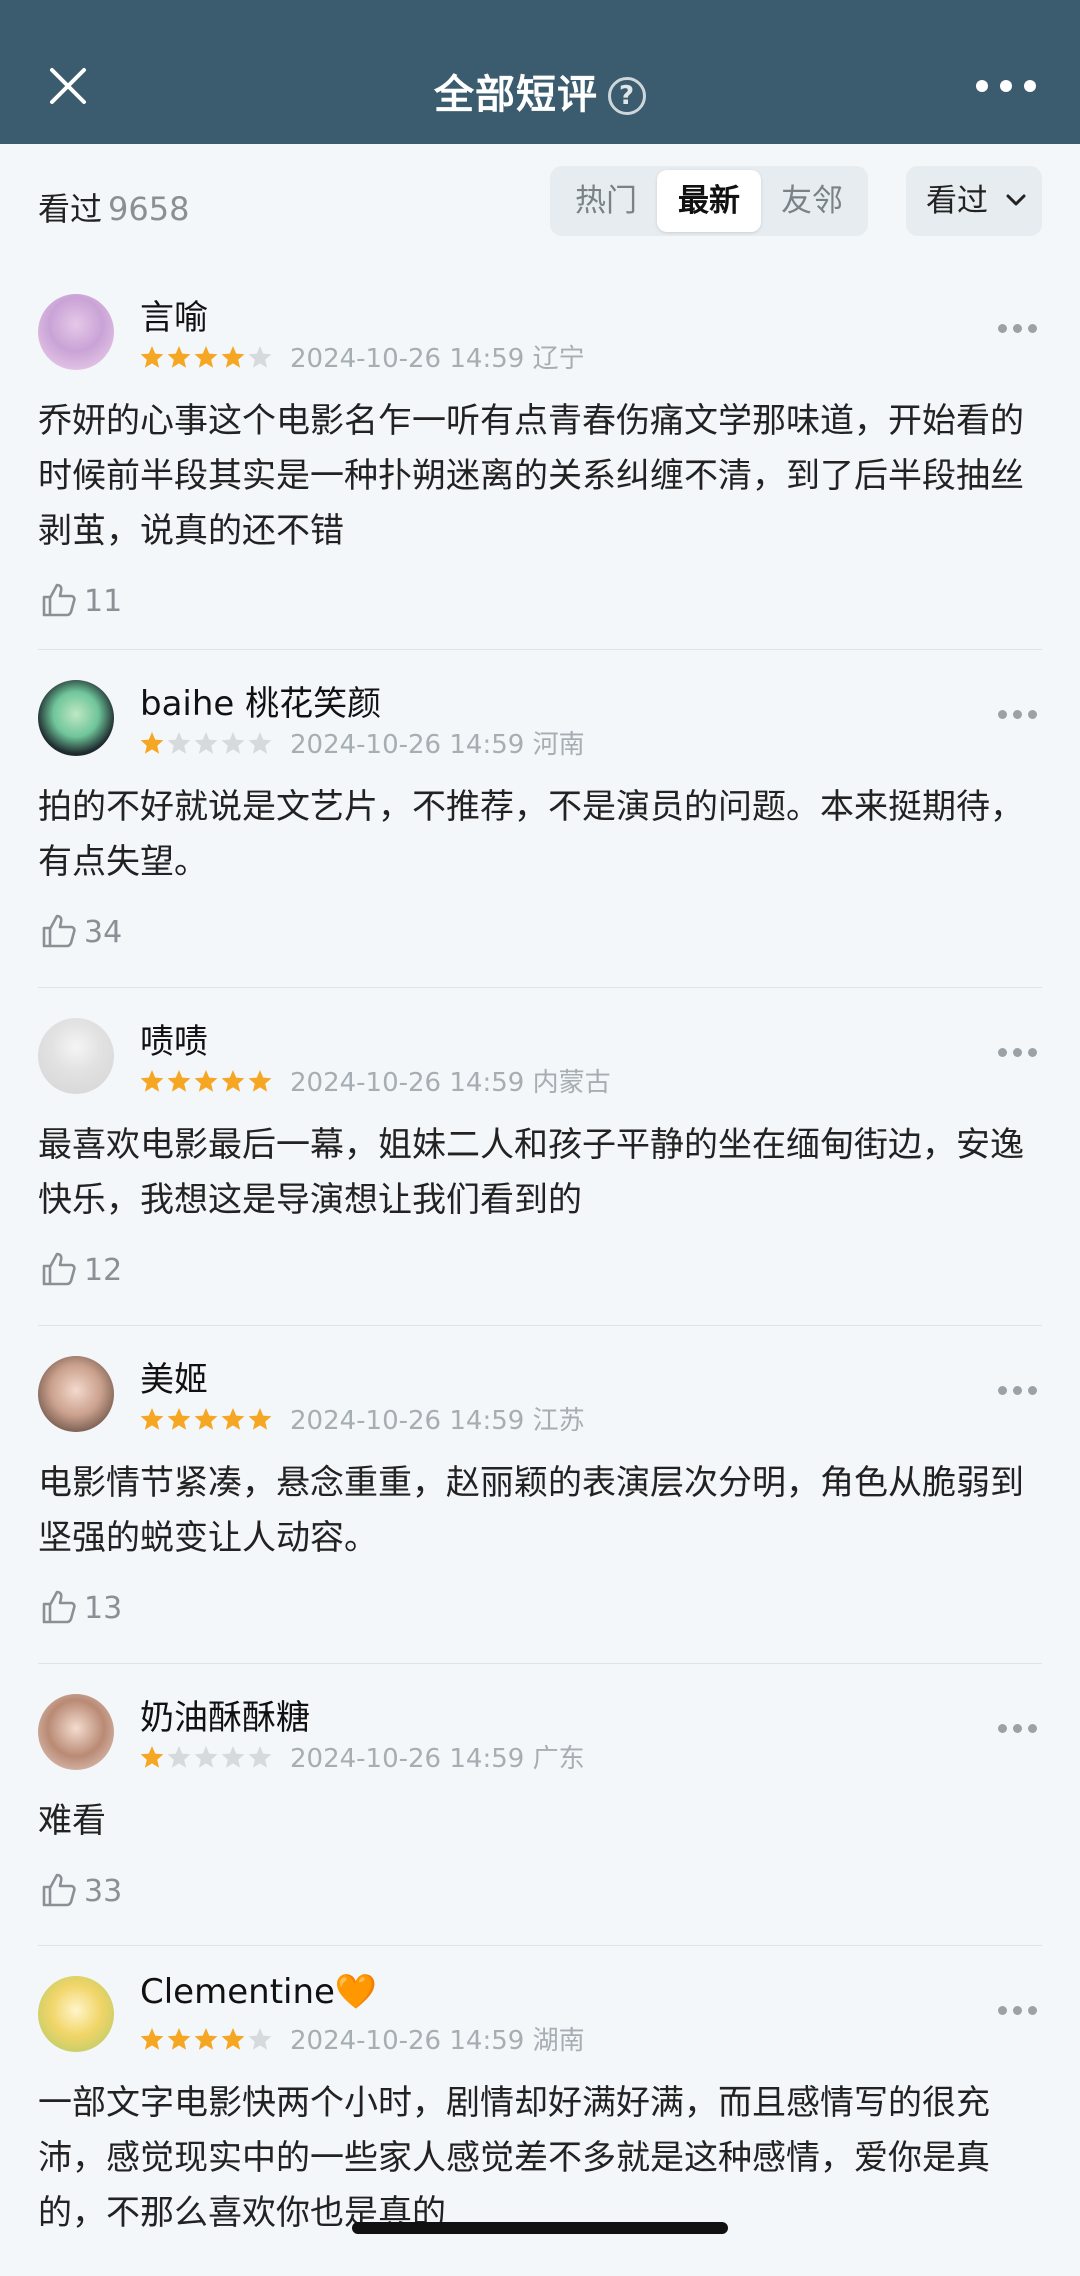 The height and width of the screenshot is (2276, 1080). What do you see at coordinates (516, 95) in the screenshot?
I see `page-title-text: 全部短评` at bounding box center [516, 95].